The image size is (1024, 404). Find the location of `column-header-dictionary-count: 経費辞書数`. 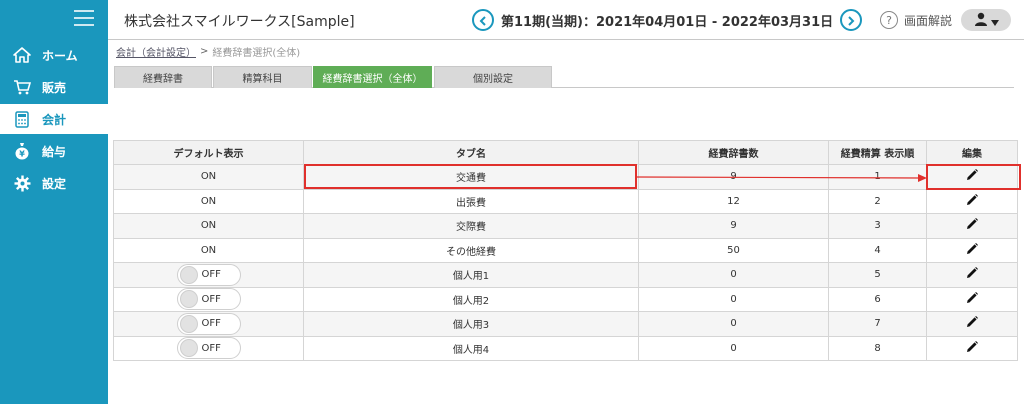

column-header-dictionary-count: 経費辞書数 is located at coordinates (733, 152).